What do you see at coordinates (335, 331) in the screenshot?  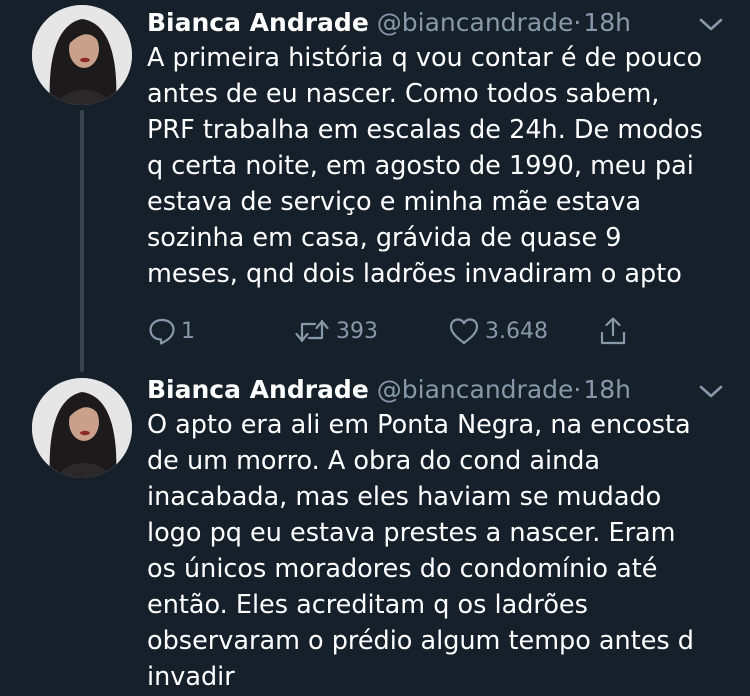 I see `retweet-button: 393` at bounding box center [335, 331].